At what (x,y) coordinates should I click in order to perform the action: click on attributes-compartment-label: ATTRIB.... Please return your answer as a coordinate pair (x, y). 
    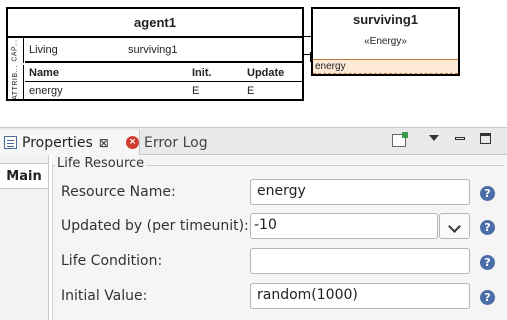
    Looking at the image, I should click on (16, 82).